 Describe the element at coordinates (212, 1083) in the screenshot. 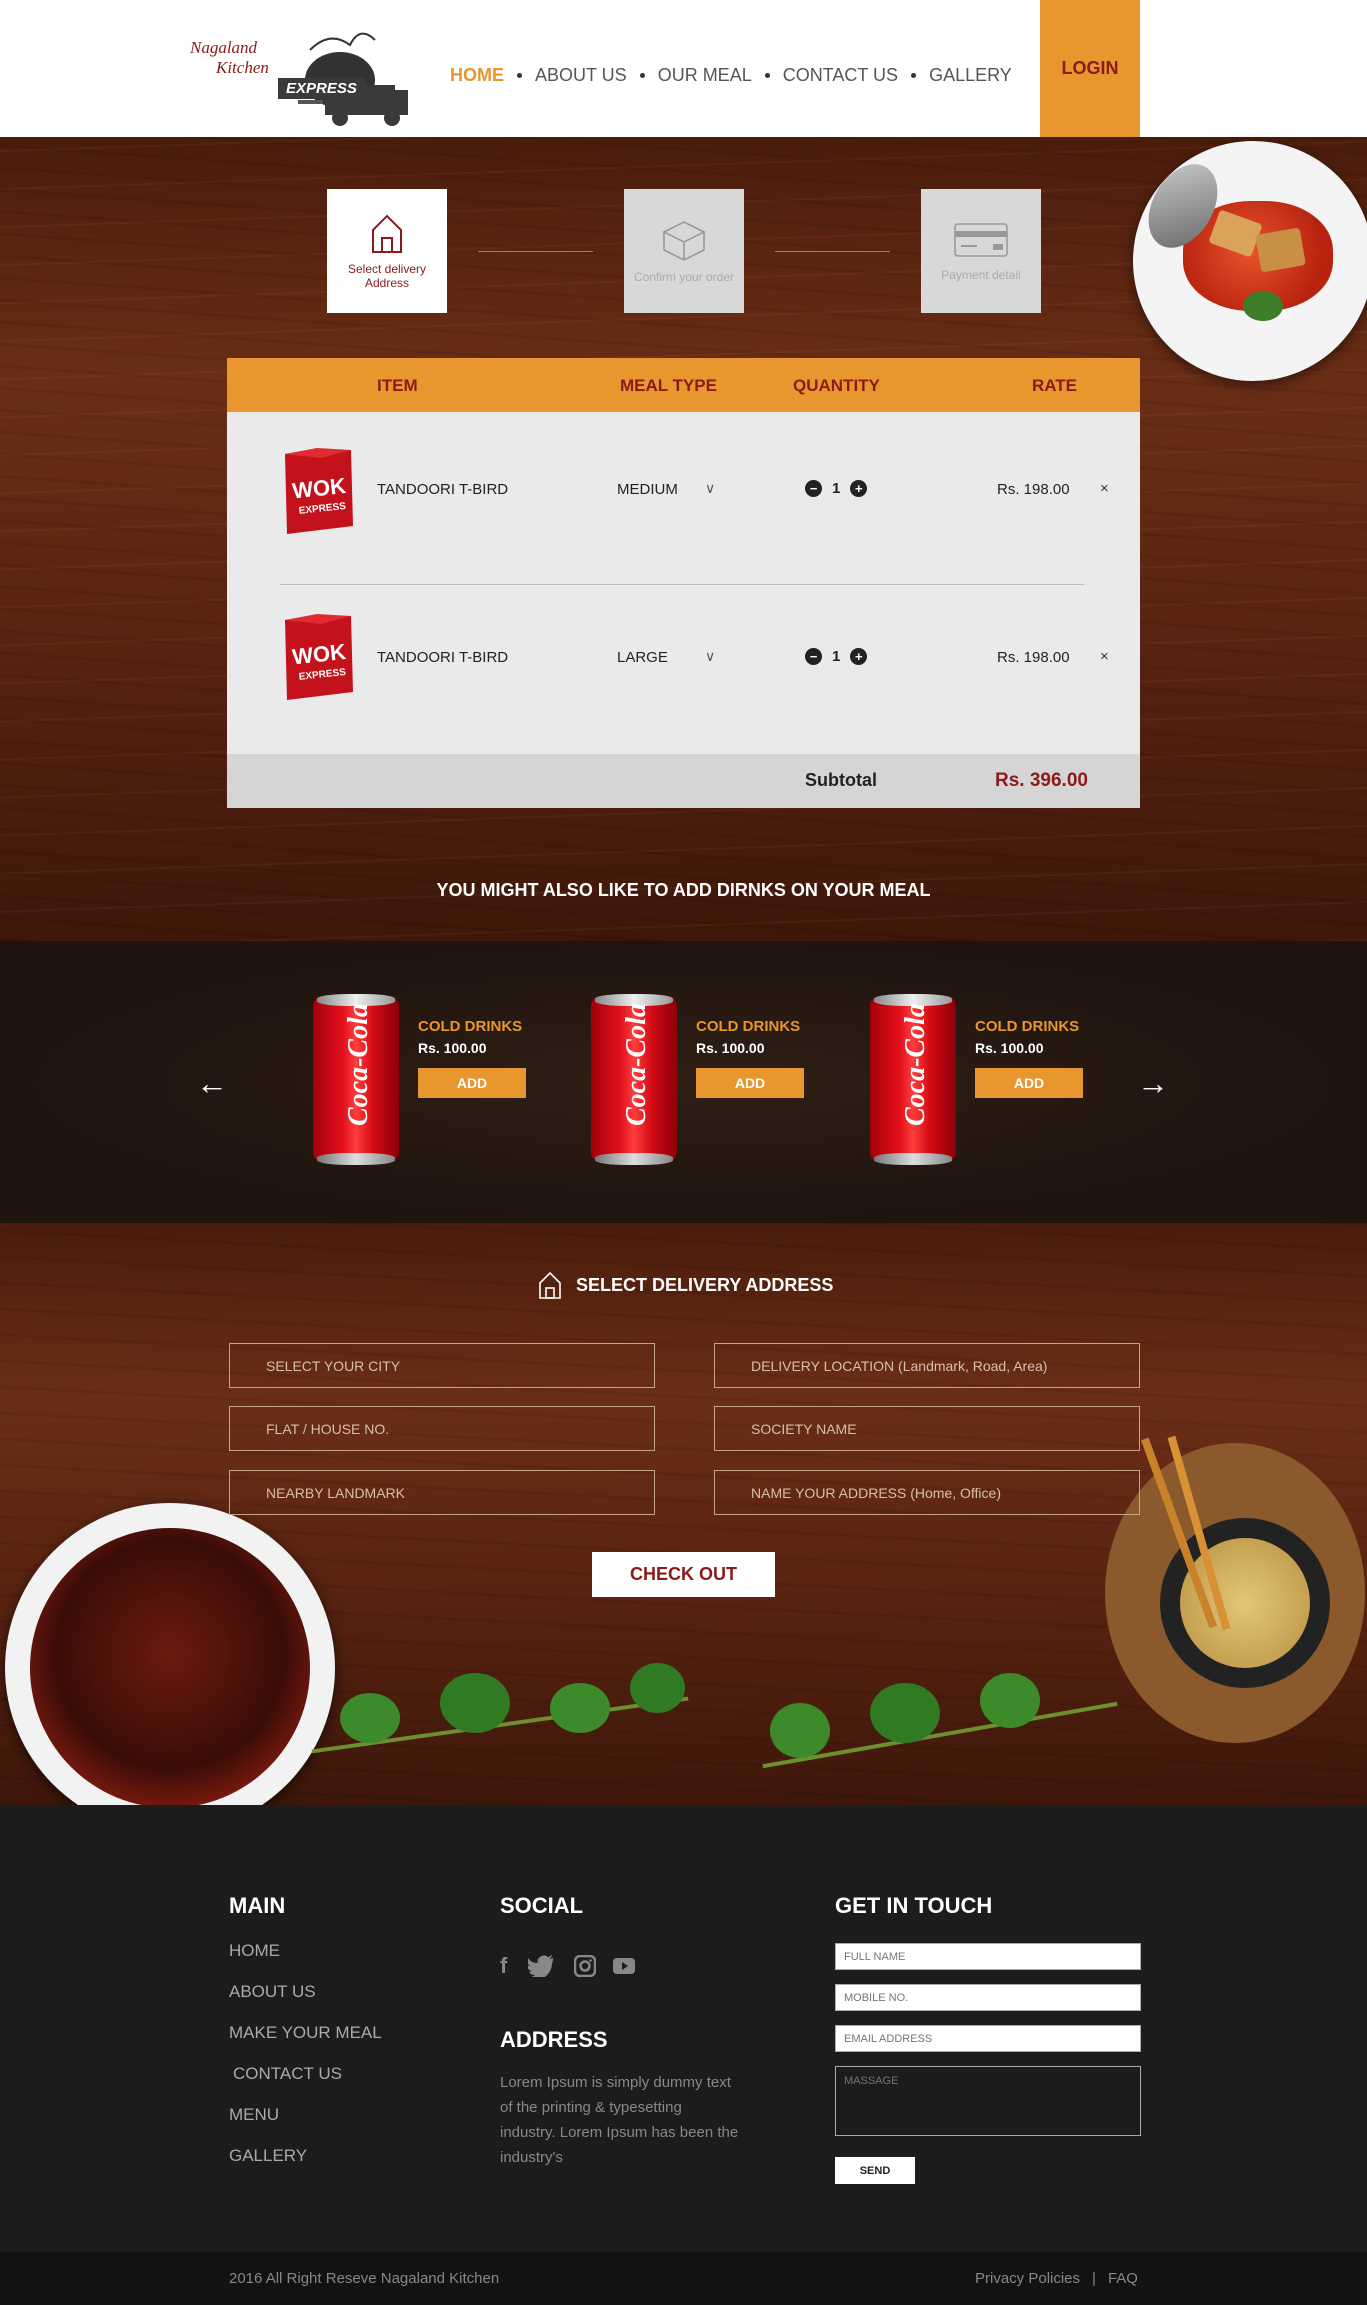

I see `arrow-left-icon: ←` at that location.